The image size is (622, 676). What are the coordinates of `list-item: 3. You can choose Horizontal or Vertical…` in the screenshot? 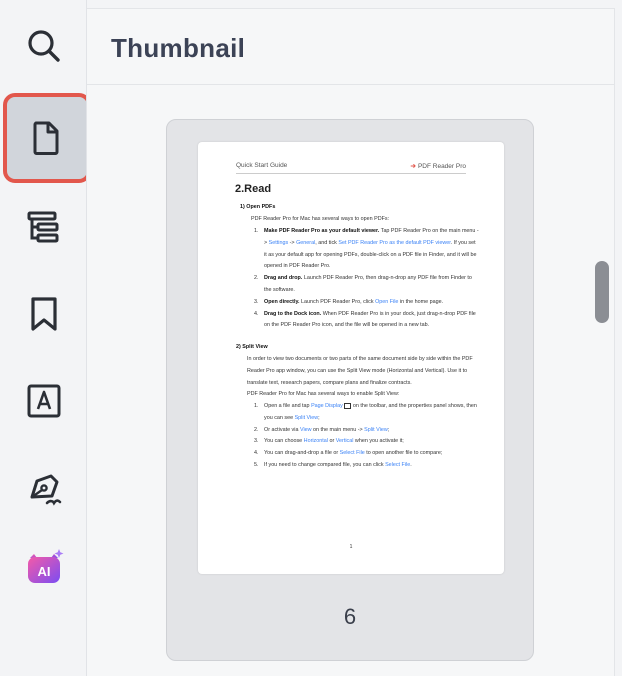 It's located at (329, 441).